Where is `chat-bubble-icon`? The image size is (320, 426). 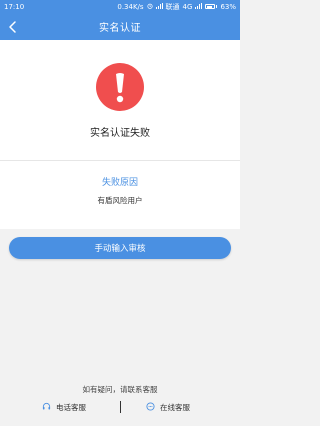
chat-bubble-icon is located at coordinates (150, 407).